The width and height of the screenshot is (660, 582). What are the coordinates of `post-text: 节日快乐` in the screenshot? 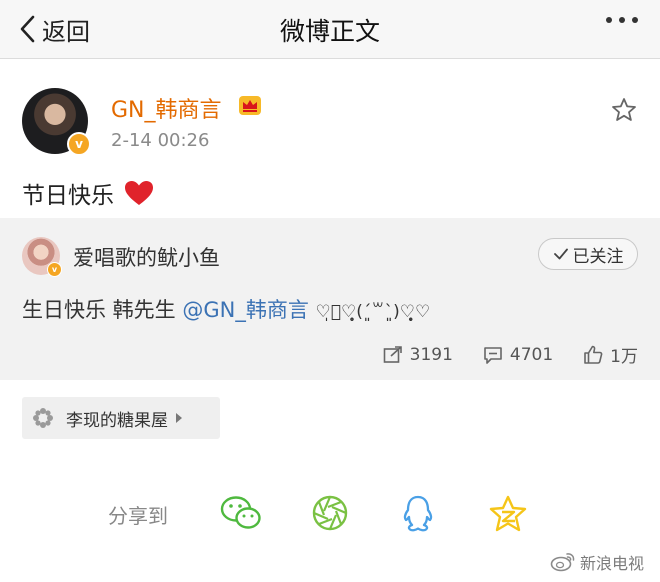 It's located at (68, 196).